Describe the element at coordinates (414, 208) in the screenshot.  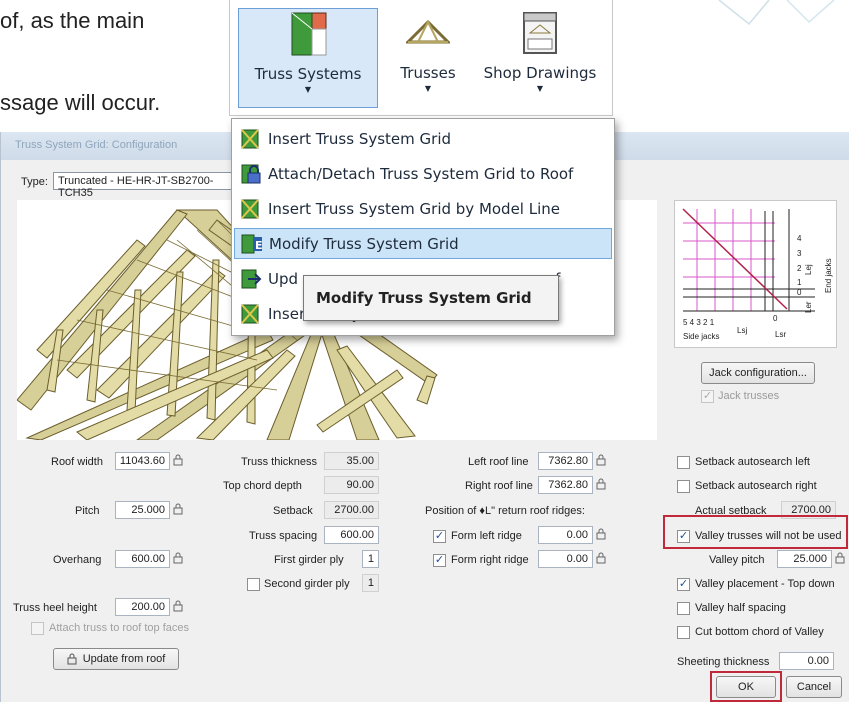
I see `menu-item-label: Insert Truss System Grid by Model Line` at that location.